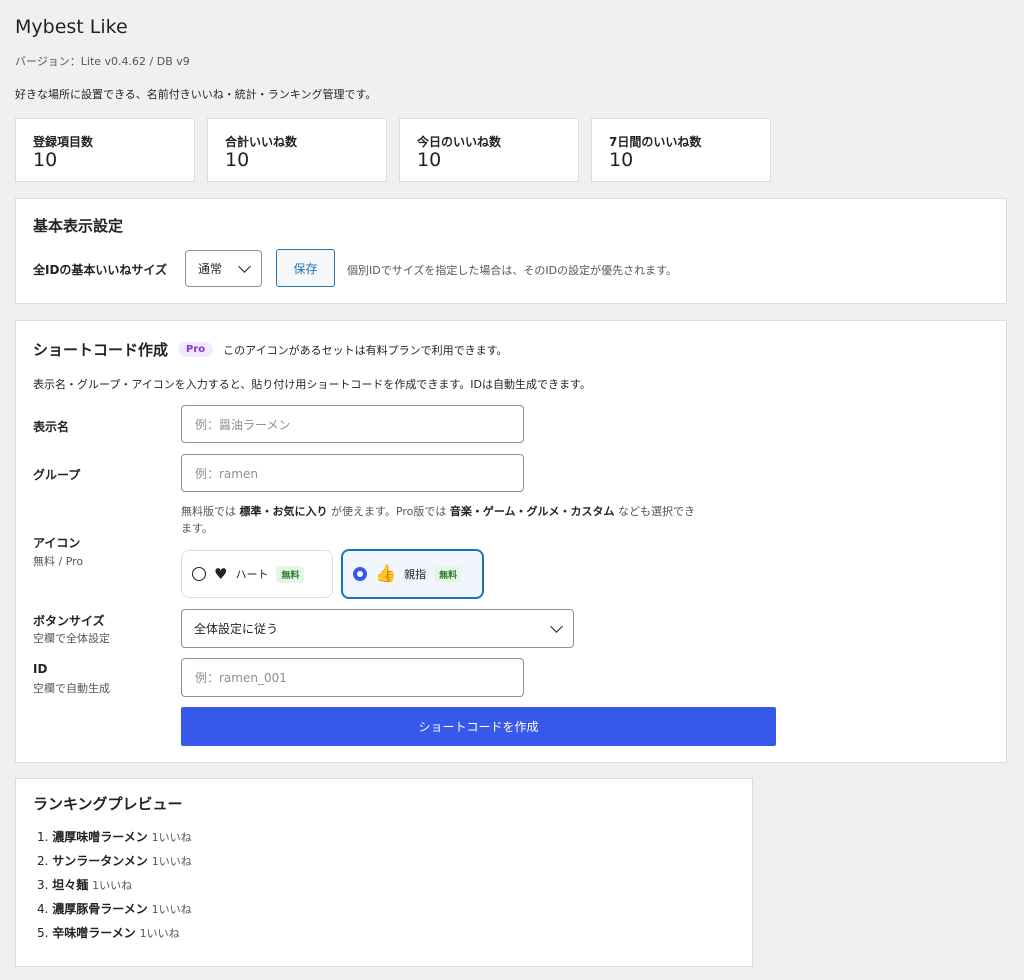  What do you see at coordinates (478, 726) in the screenshot?
I see `create-shortcode-button: ショートコードを作成` at bounding box center [478, 726].